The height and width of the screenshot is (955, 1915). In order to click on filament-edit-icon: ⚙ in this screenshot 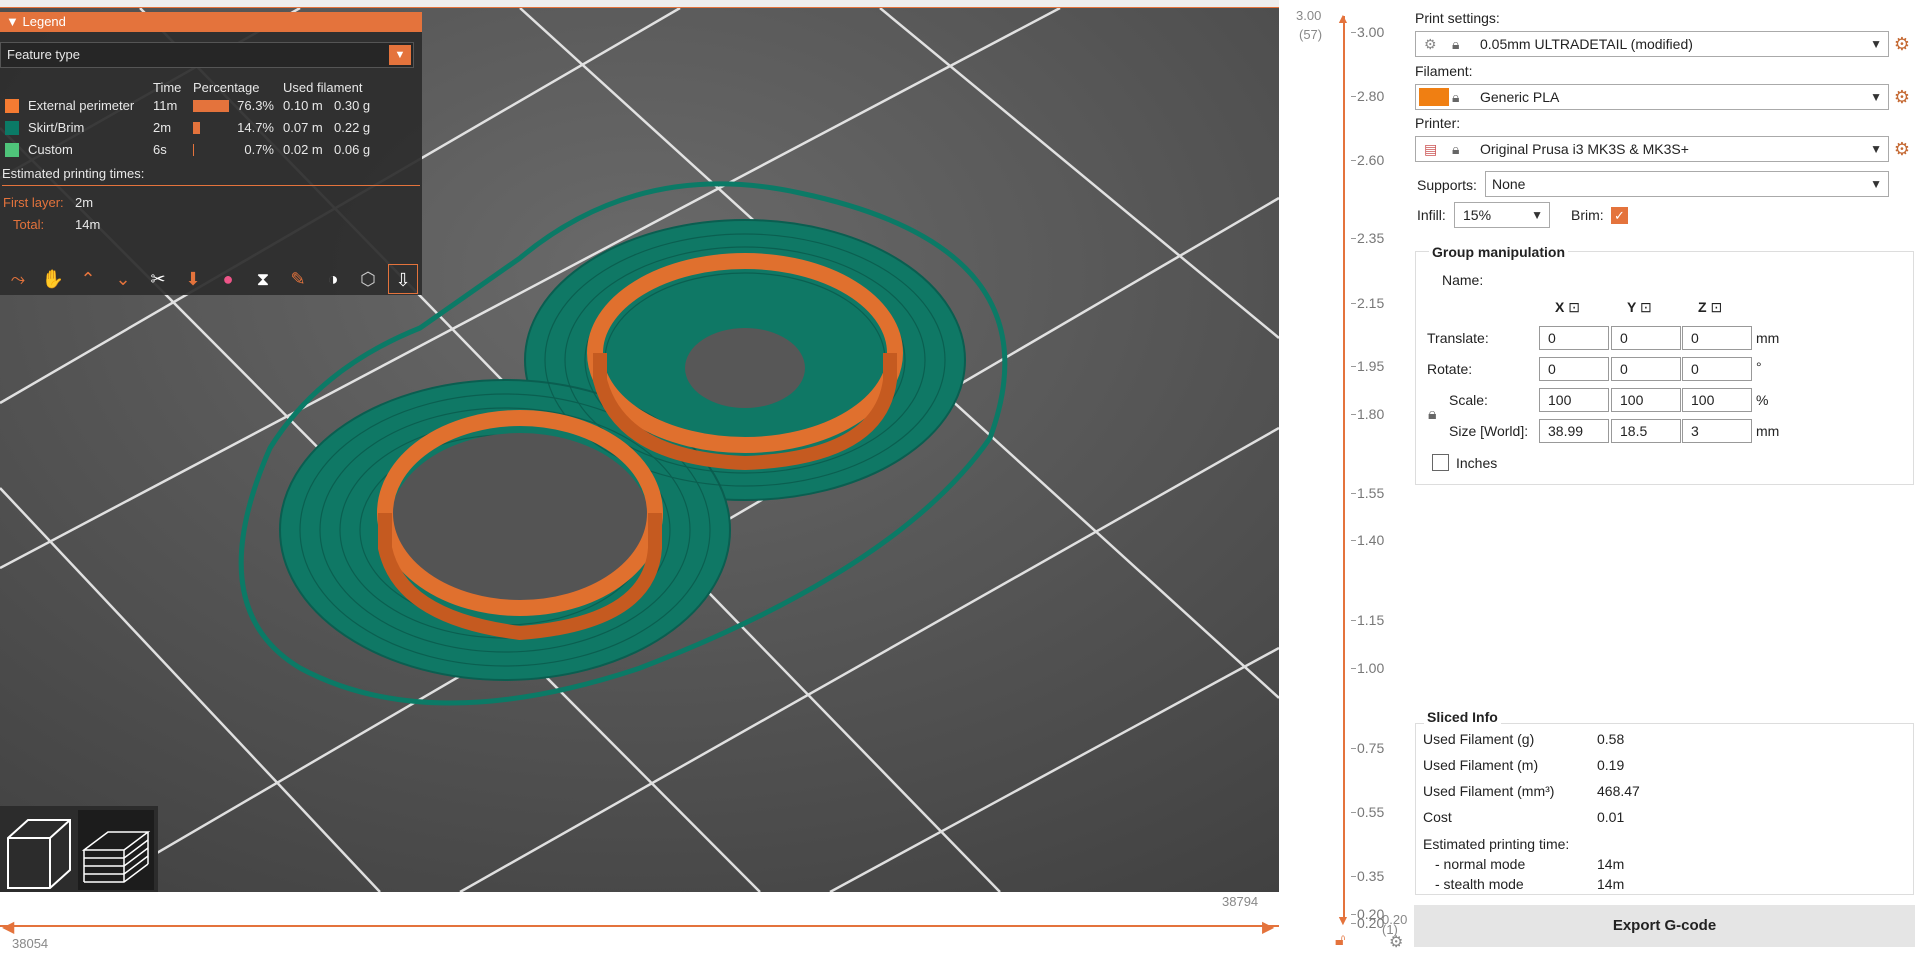, I will do `click(1902, 97)`.